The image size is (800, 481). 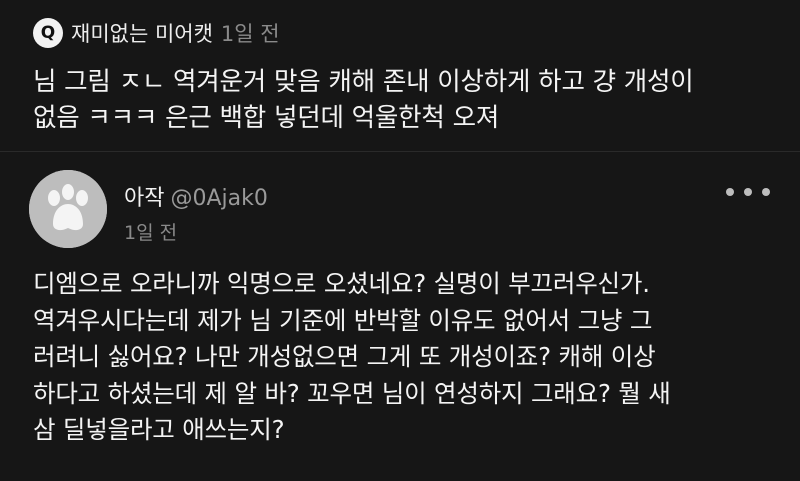 I want to click on divider, so click(x=400, y=151).